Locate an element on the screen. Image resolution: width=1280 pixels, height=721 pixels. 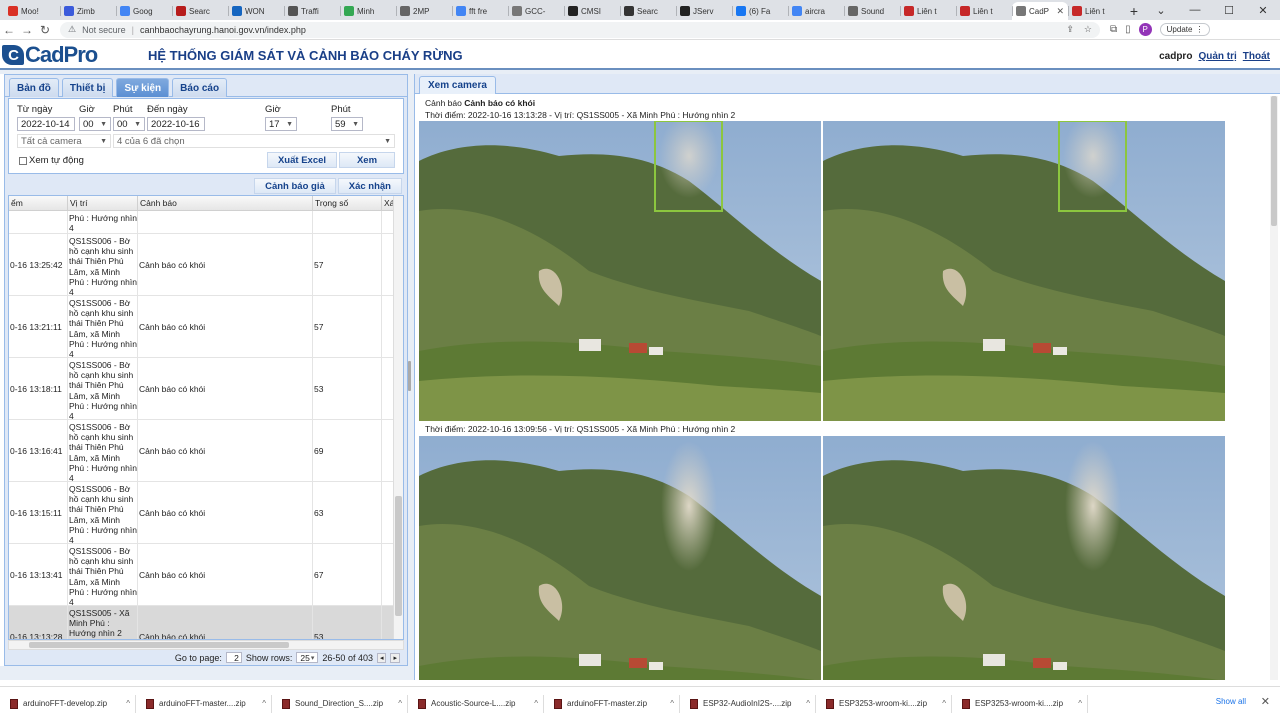
camera-scrollbar is located at coordinates (1274, 388).